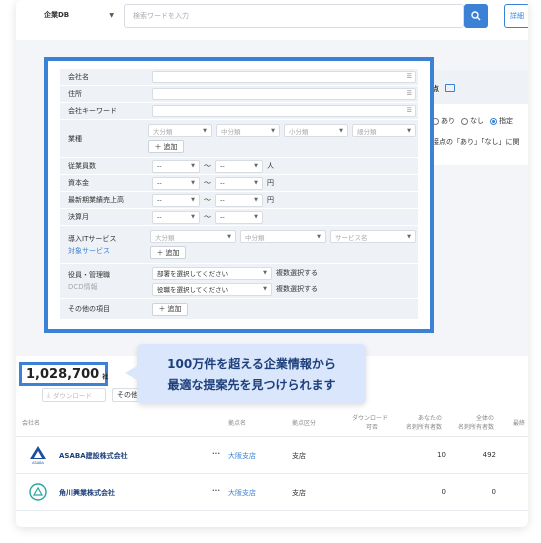  Describe the element at coordinates (104, 251) in the screenshot. I see `target-service-link: 対象サービス` at that location.